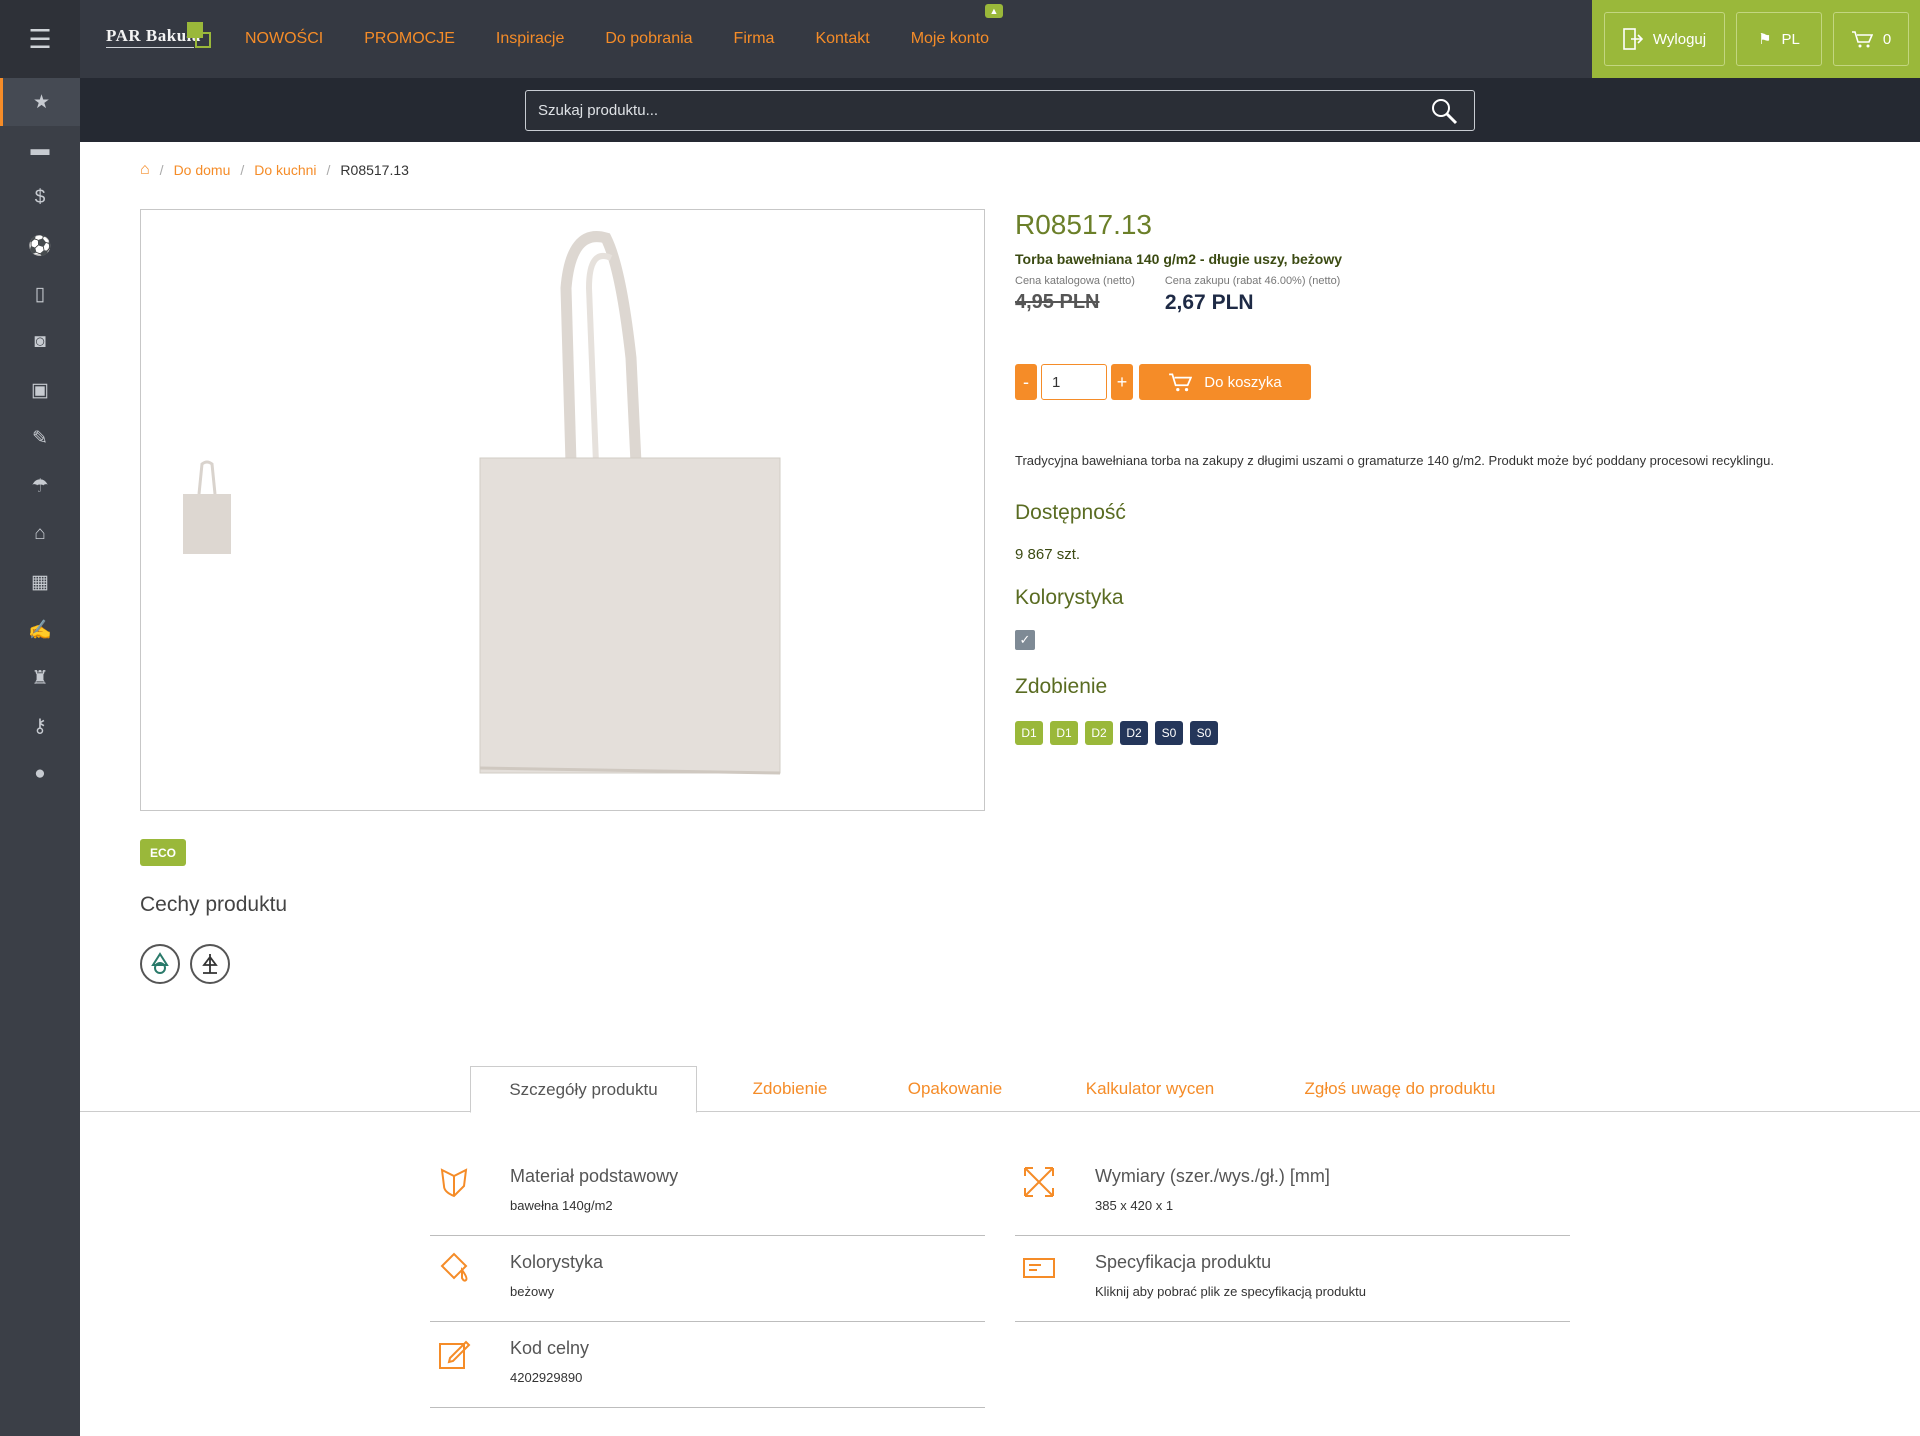 The width and height of the screenshot is (1920, 1436). What do you see at coordinates (626, 511) in the screenshot?
I see `product-main-image` at bounding box center [626, 511].